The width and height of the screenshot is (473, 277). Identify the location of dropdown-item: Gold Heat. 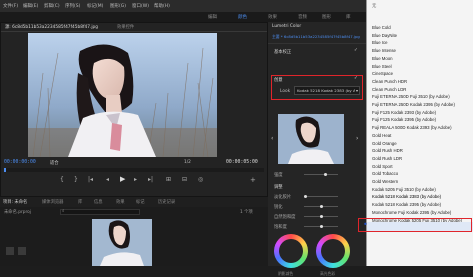
(381, 135).